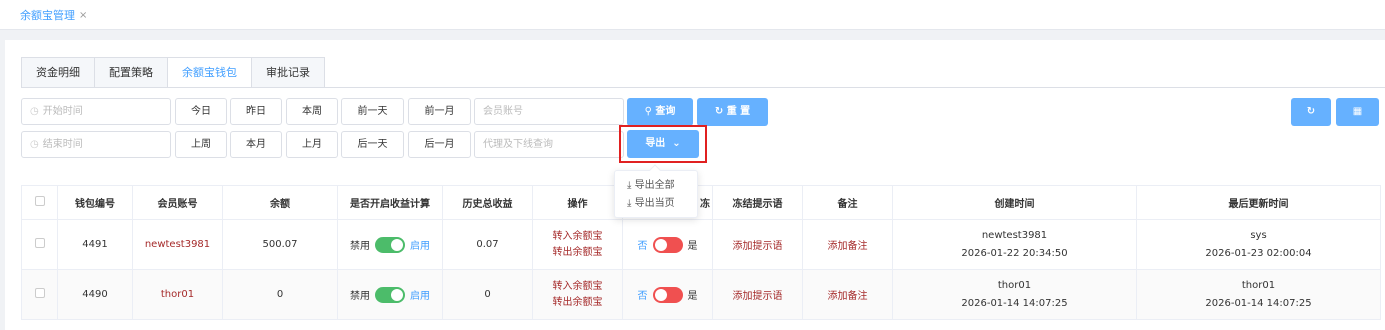  I want to click on btn-next-month: 后一月, so click(439, 144).